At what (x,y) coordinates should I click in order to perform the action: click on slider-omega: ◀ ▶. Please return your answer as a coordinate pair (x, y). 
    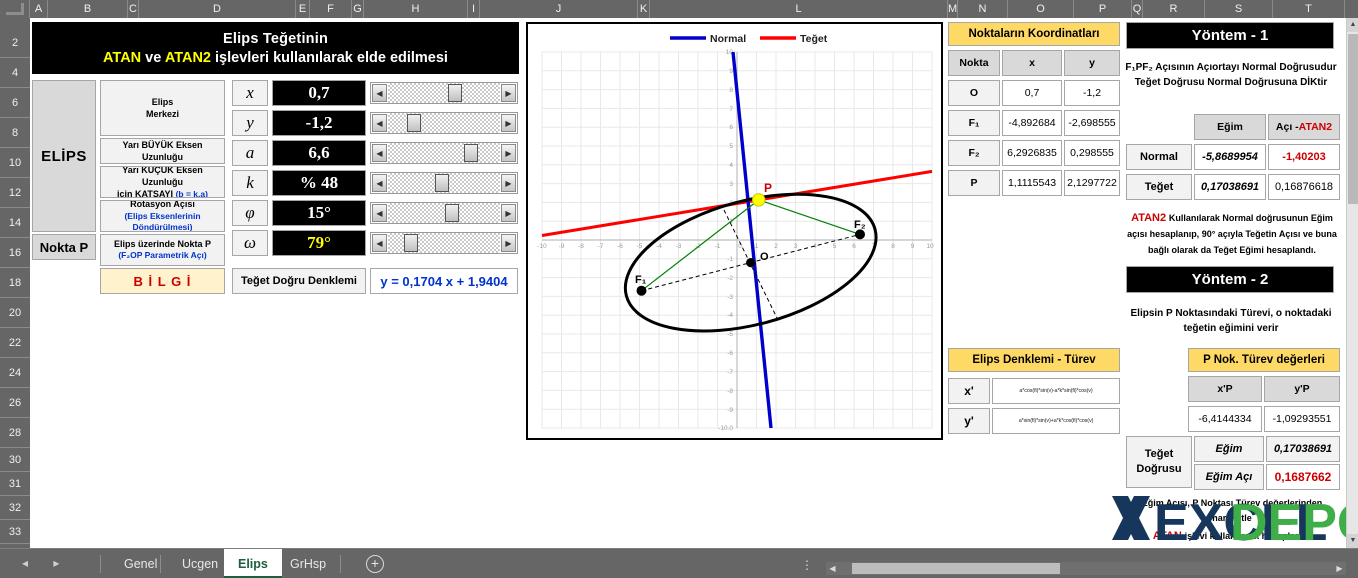
    Looking at the image, I should click on (444, 243).